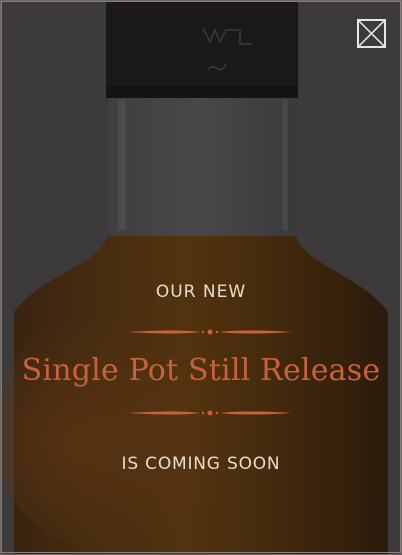 This screenshot has height=555, width=402. What do you see at coordinates (201, 292) in the screenshot?
I see `eyebrow-text: OUR NEW` at bounding box center [201, 292].